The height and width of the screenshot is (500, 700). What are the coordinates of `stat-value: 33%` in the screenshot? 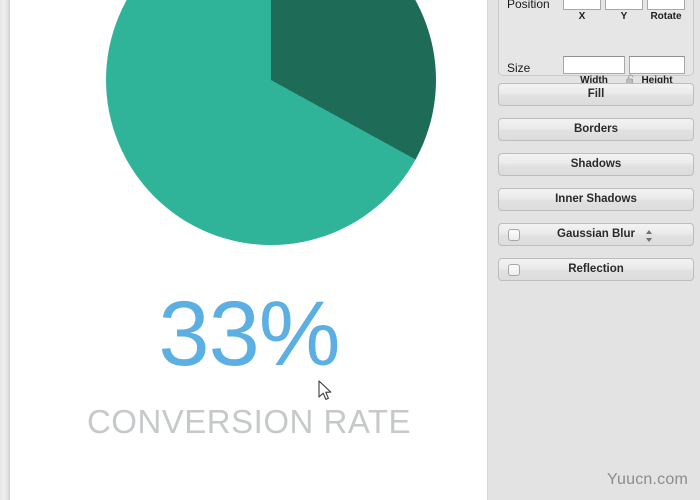 It's located at (249, 334).